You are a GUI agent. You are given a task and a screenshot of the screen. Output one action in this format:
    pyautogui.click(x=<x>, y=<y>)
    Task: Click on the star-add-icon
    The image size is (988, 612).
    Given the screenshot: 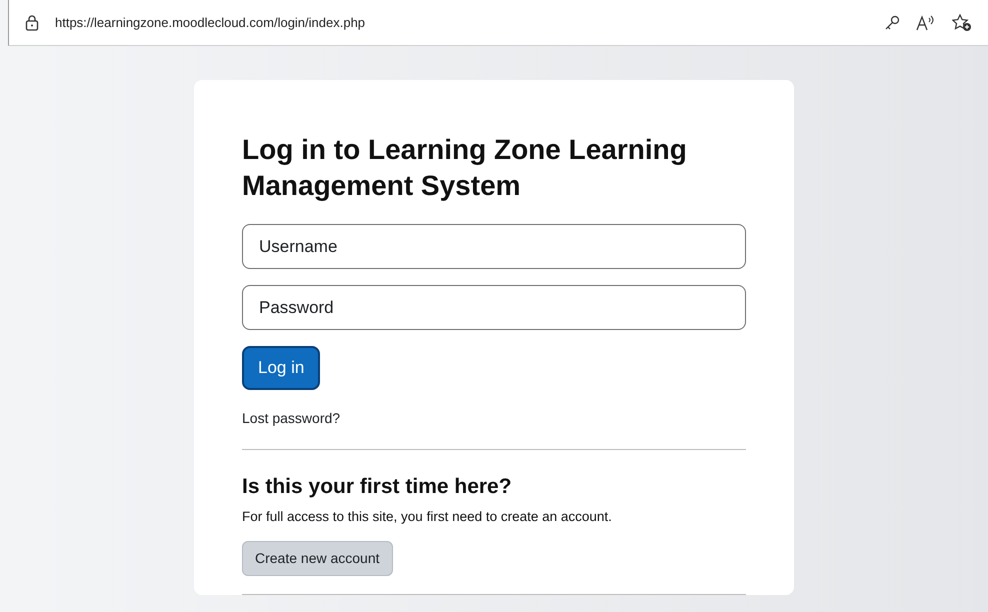 What is the action you would take?
    pyautogui.click(x=962, y=23)
    